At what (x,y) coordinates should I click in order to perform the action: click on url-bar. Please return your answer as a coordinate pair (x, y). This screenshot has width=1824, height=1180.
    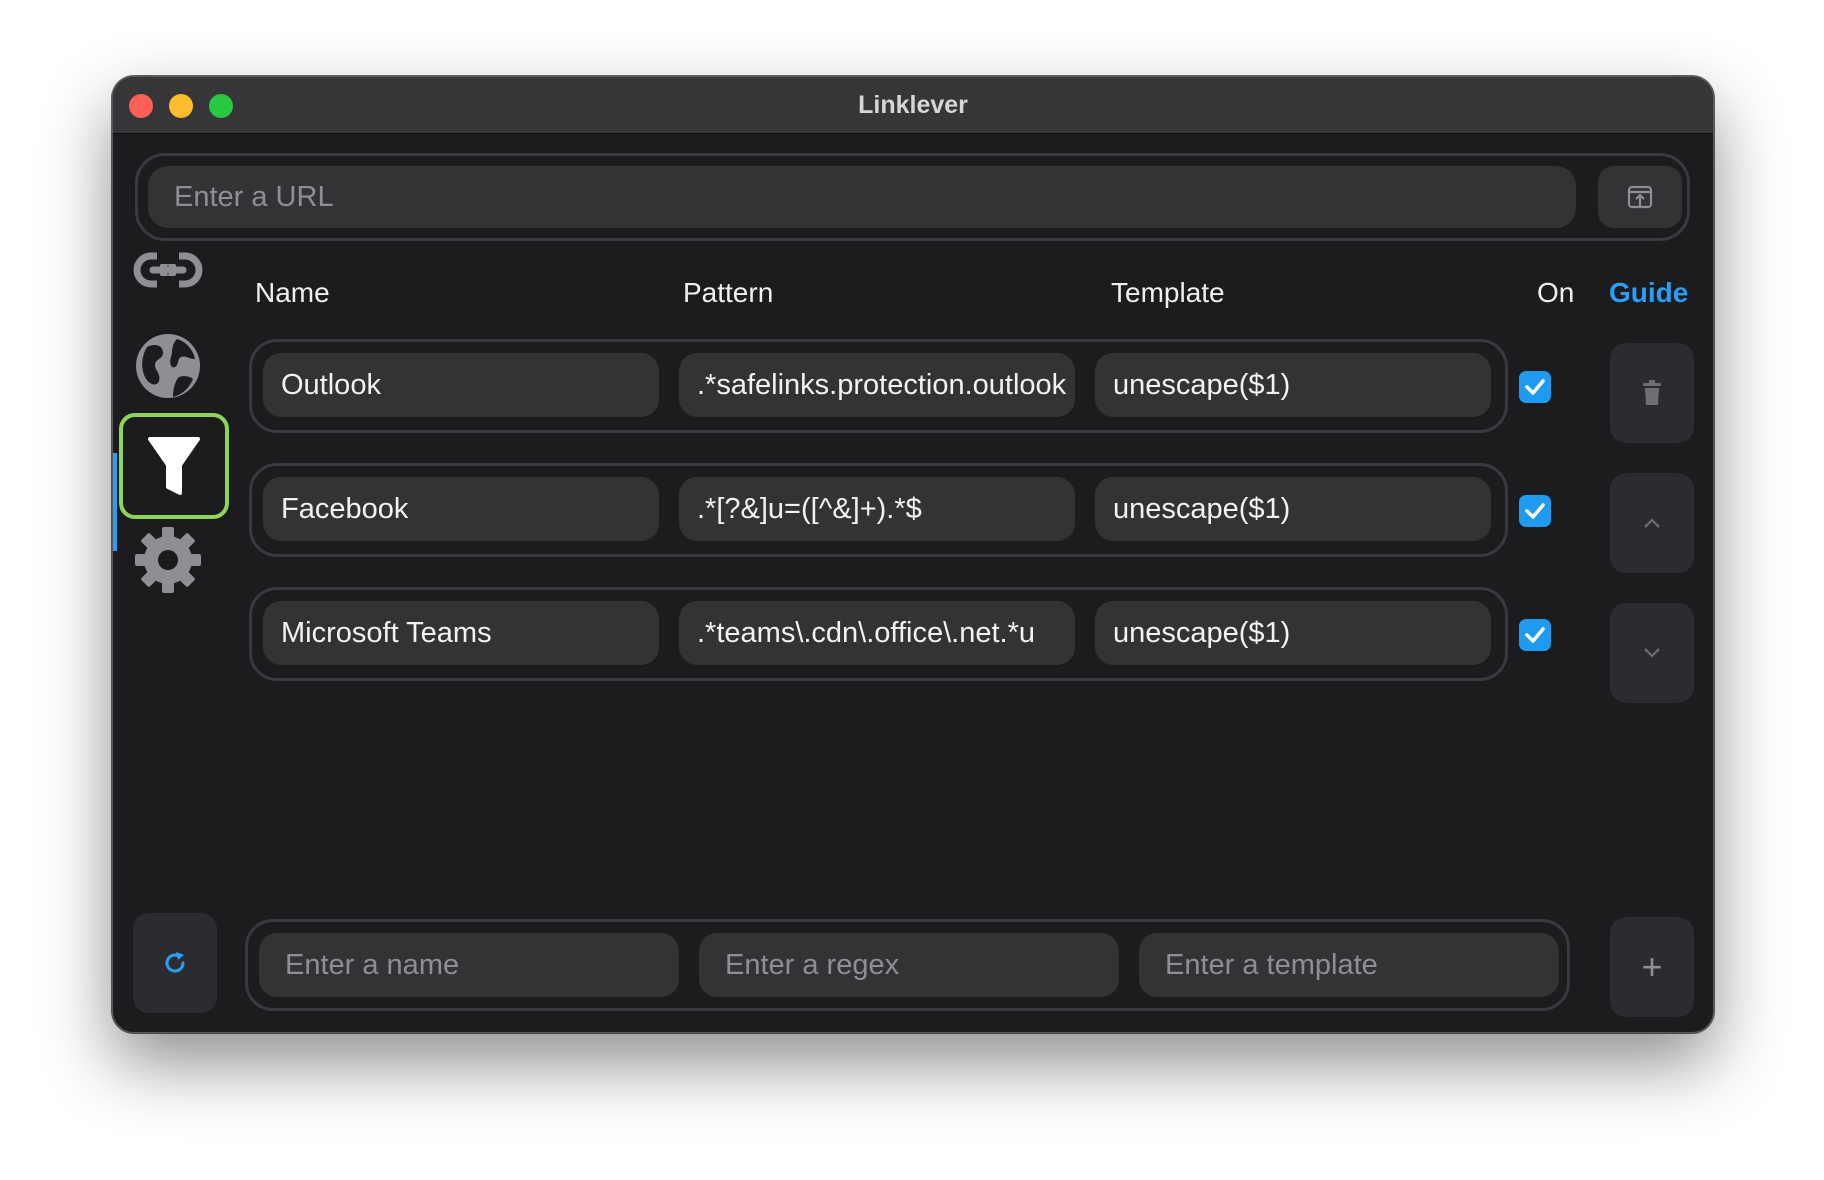
    Looking at the image, I should click on (912, 197).